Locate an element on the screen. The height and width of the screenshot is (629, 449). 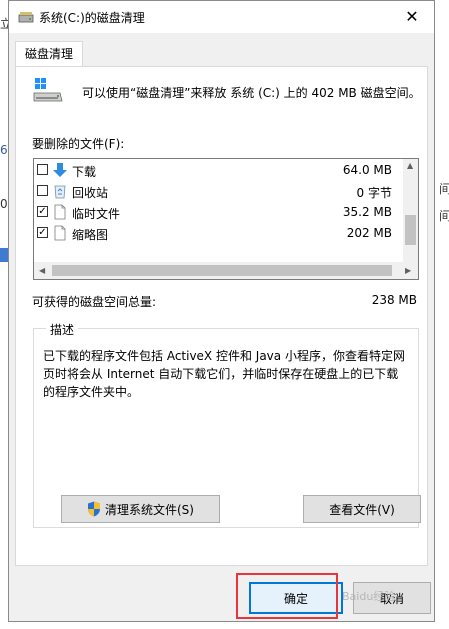
highlight-box is located at coordinates (287, 596).